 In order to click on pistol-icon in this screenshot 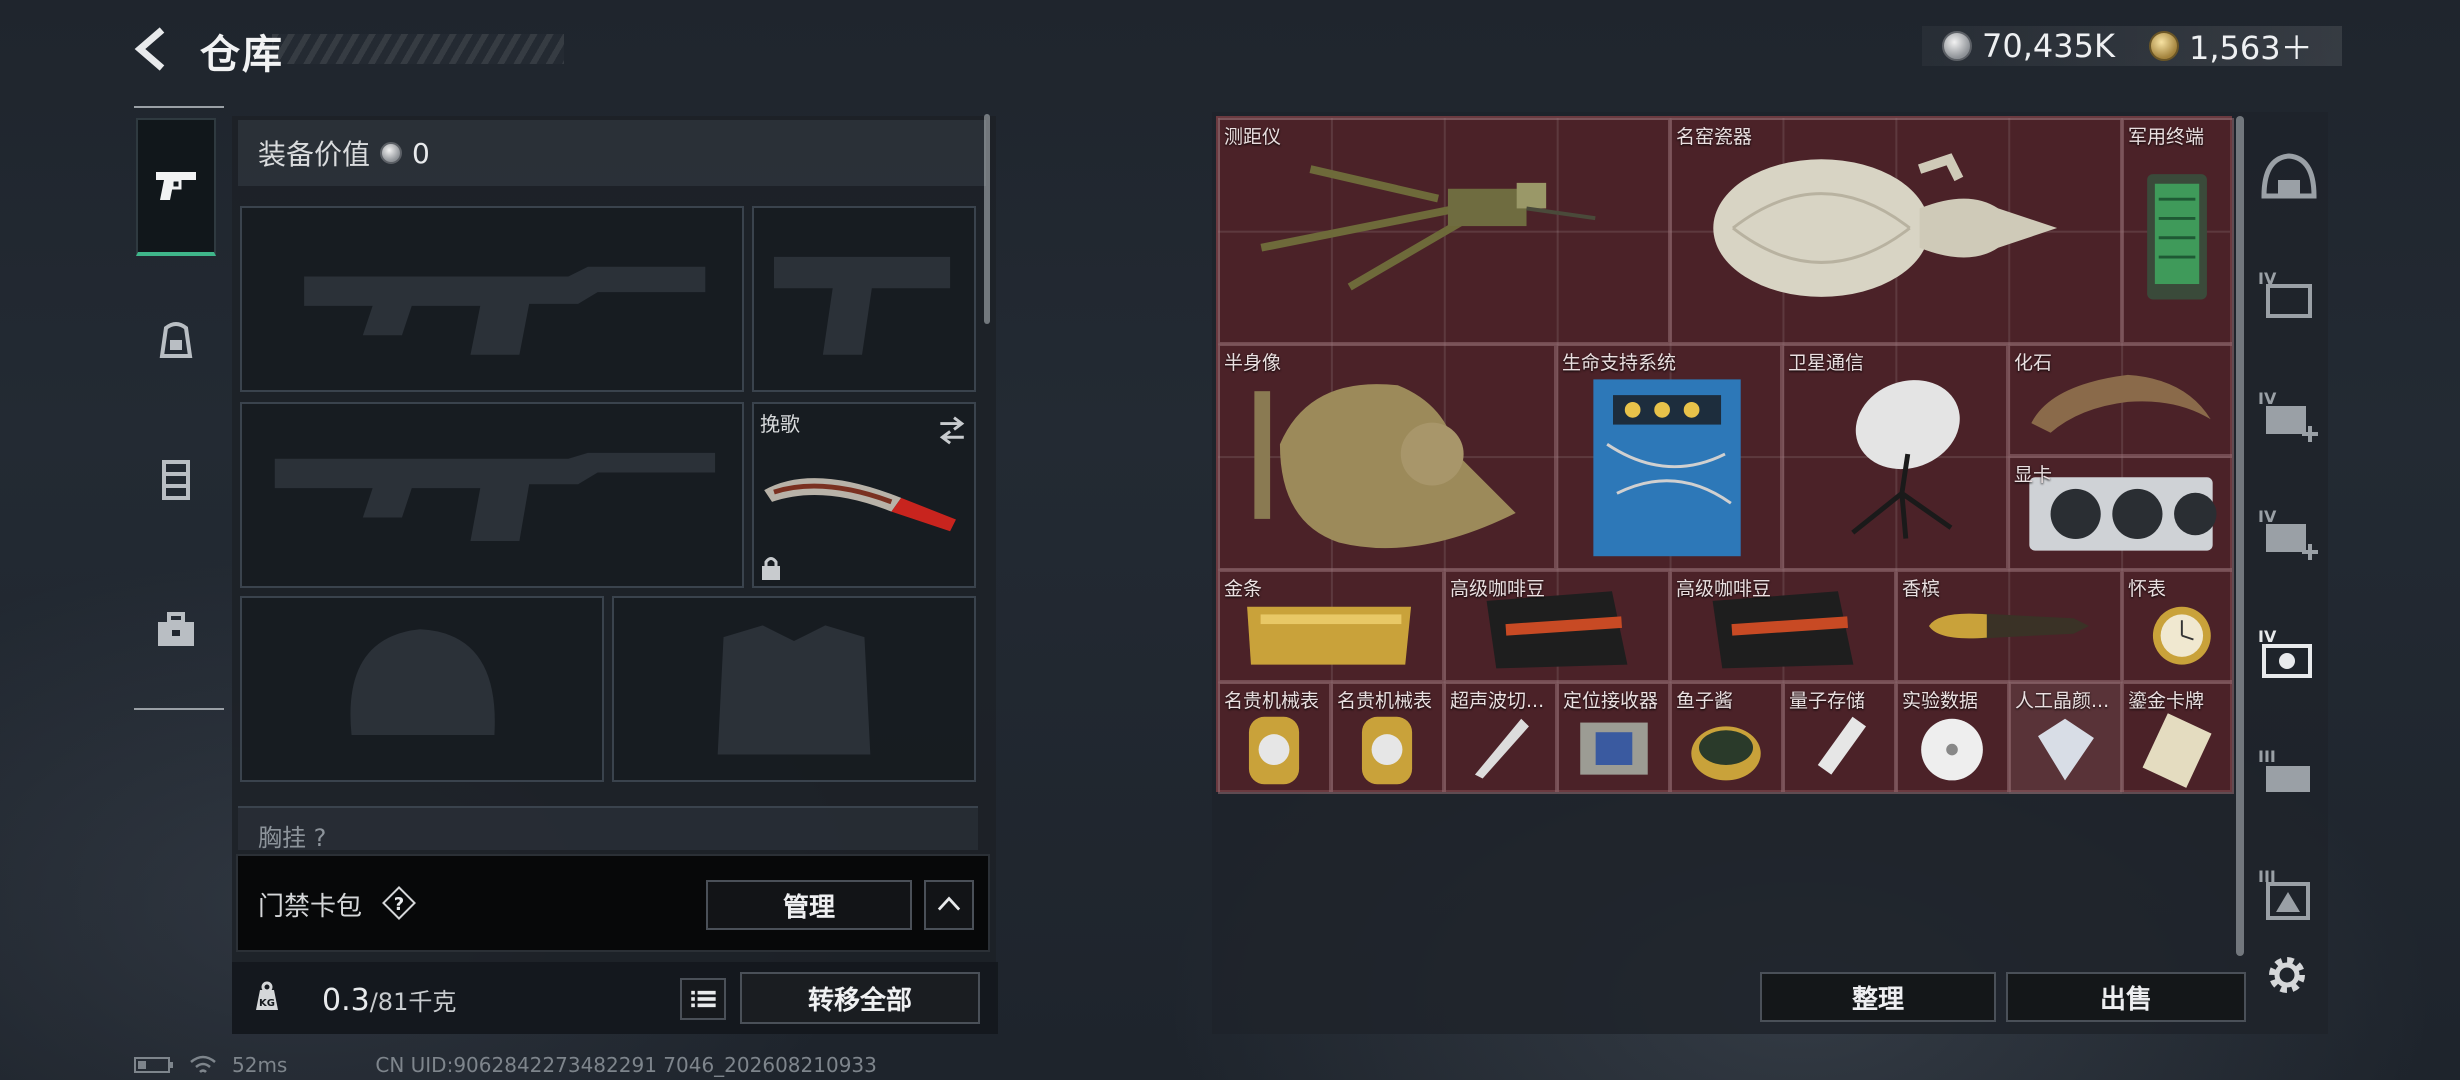, I will do `click(176, 186)`.